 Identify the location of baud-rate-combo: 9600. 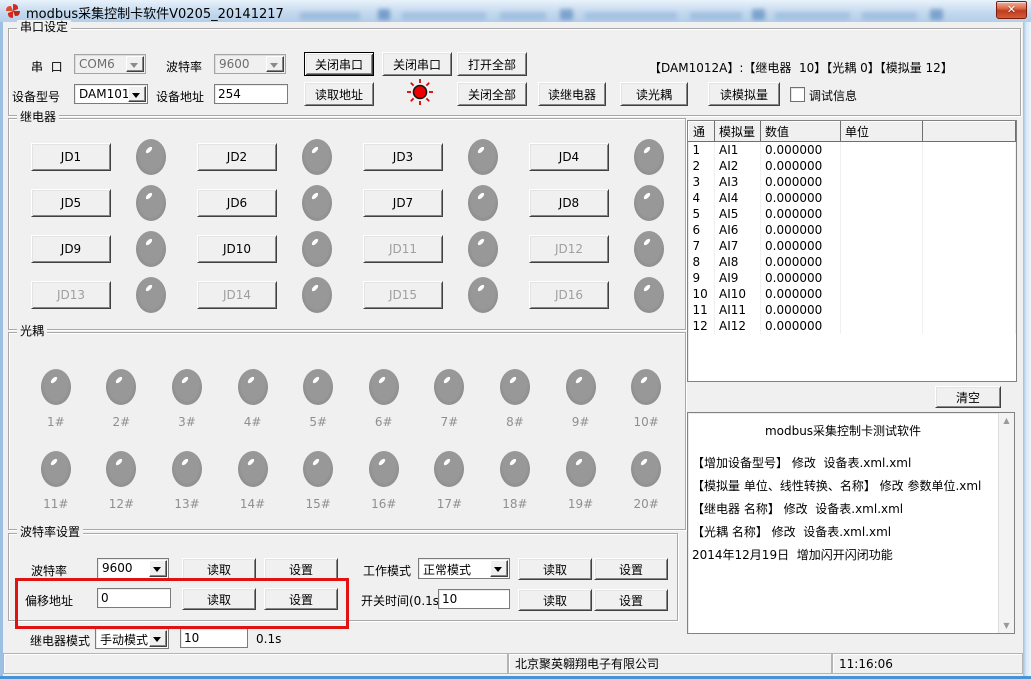
(133, 568).